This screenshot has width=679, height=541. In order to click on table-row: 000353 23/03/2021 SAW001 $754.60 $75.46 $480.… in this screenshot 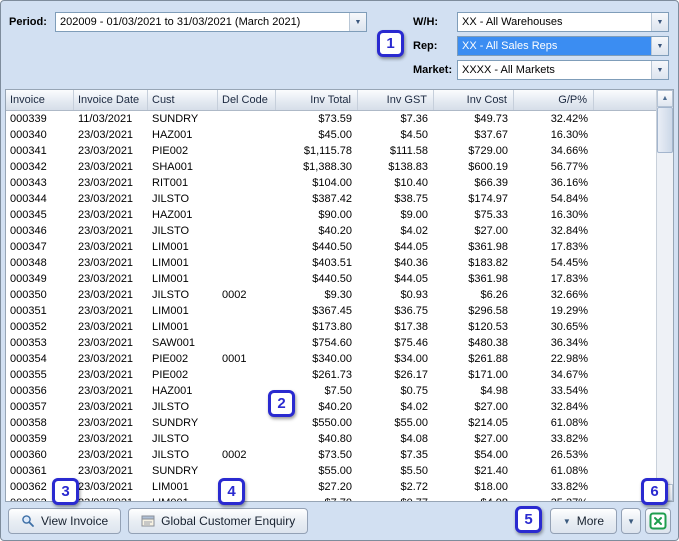, I will do `click(331, 343)`.